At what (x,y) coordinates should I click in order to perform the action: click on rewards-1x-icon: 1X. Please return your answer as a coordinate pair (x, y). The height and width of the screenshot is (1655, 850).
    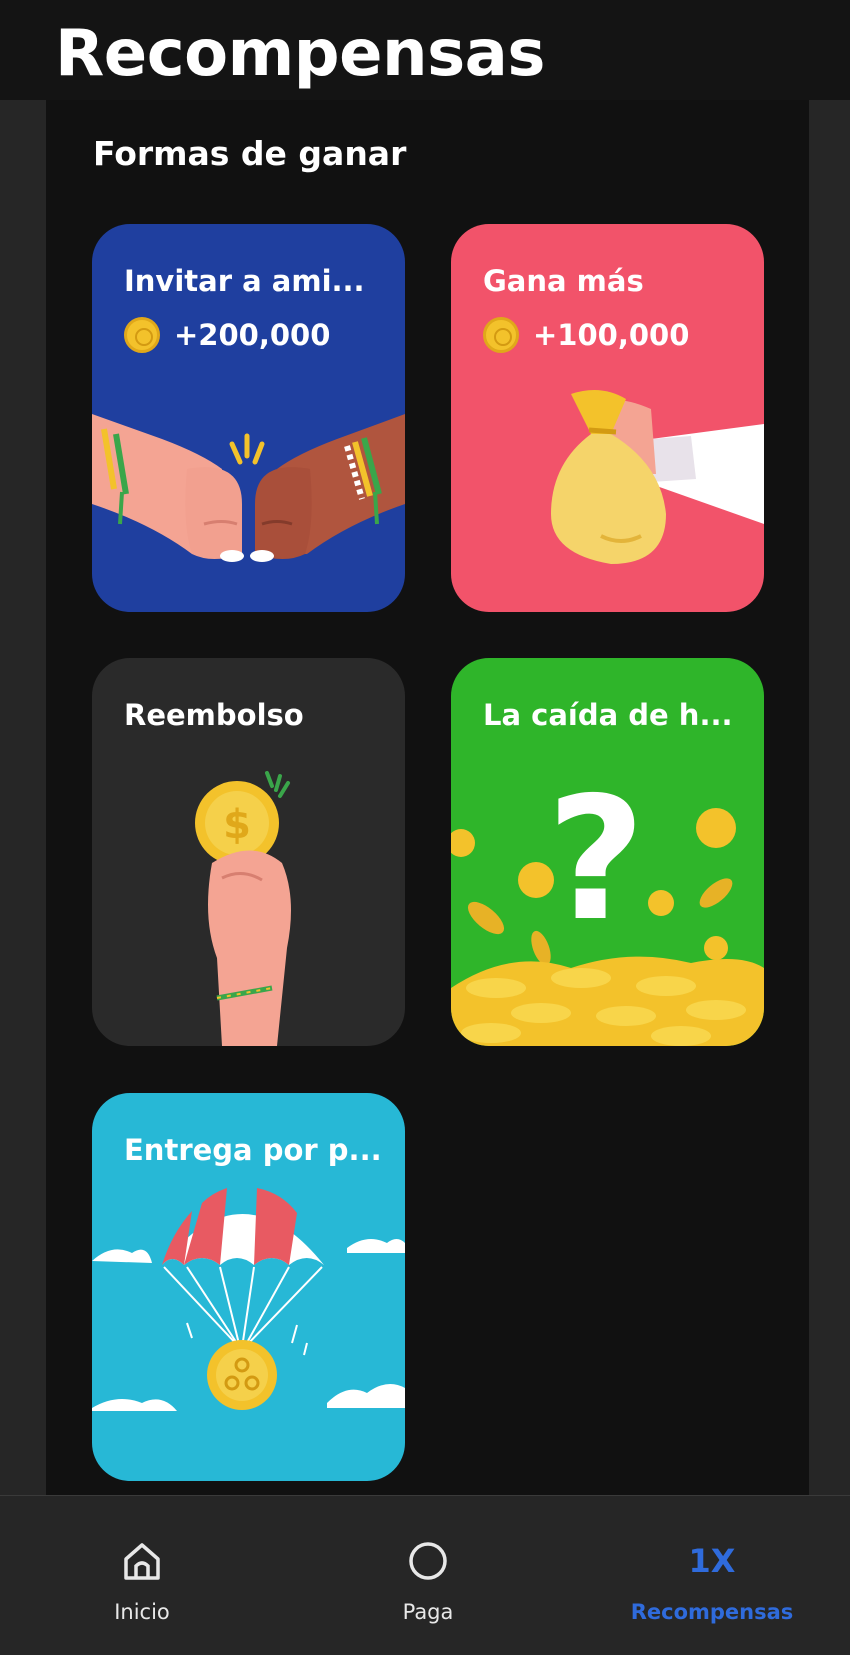
    Looking at the image, I should click on (712, 1561).